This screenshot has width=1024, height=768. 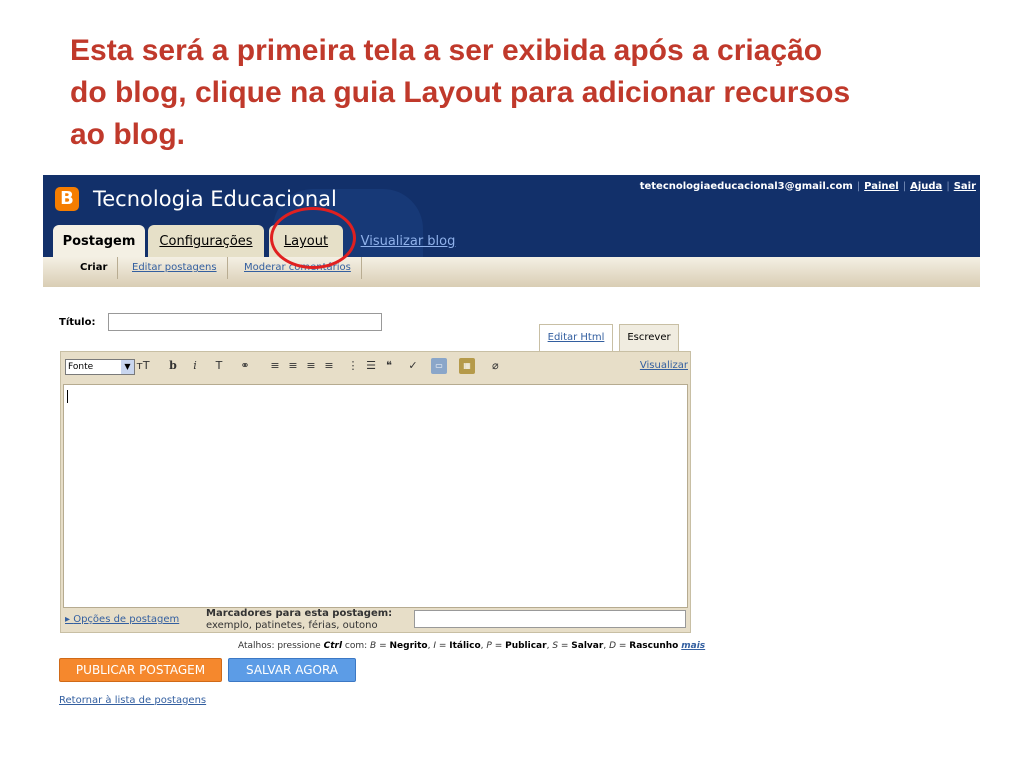 What do you see at coordinates (439, 366) in the screenshot?
I see `image-icon: ▭` at bounding box center [439, 366].